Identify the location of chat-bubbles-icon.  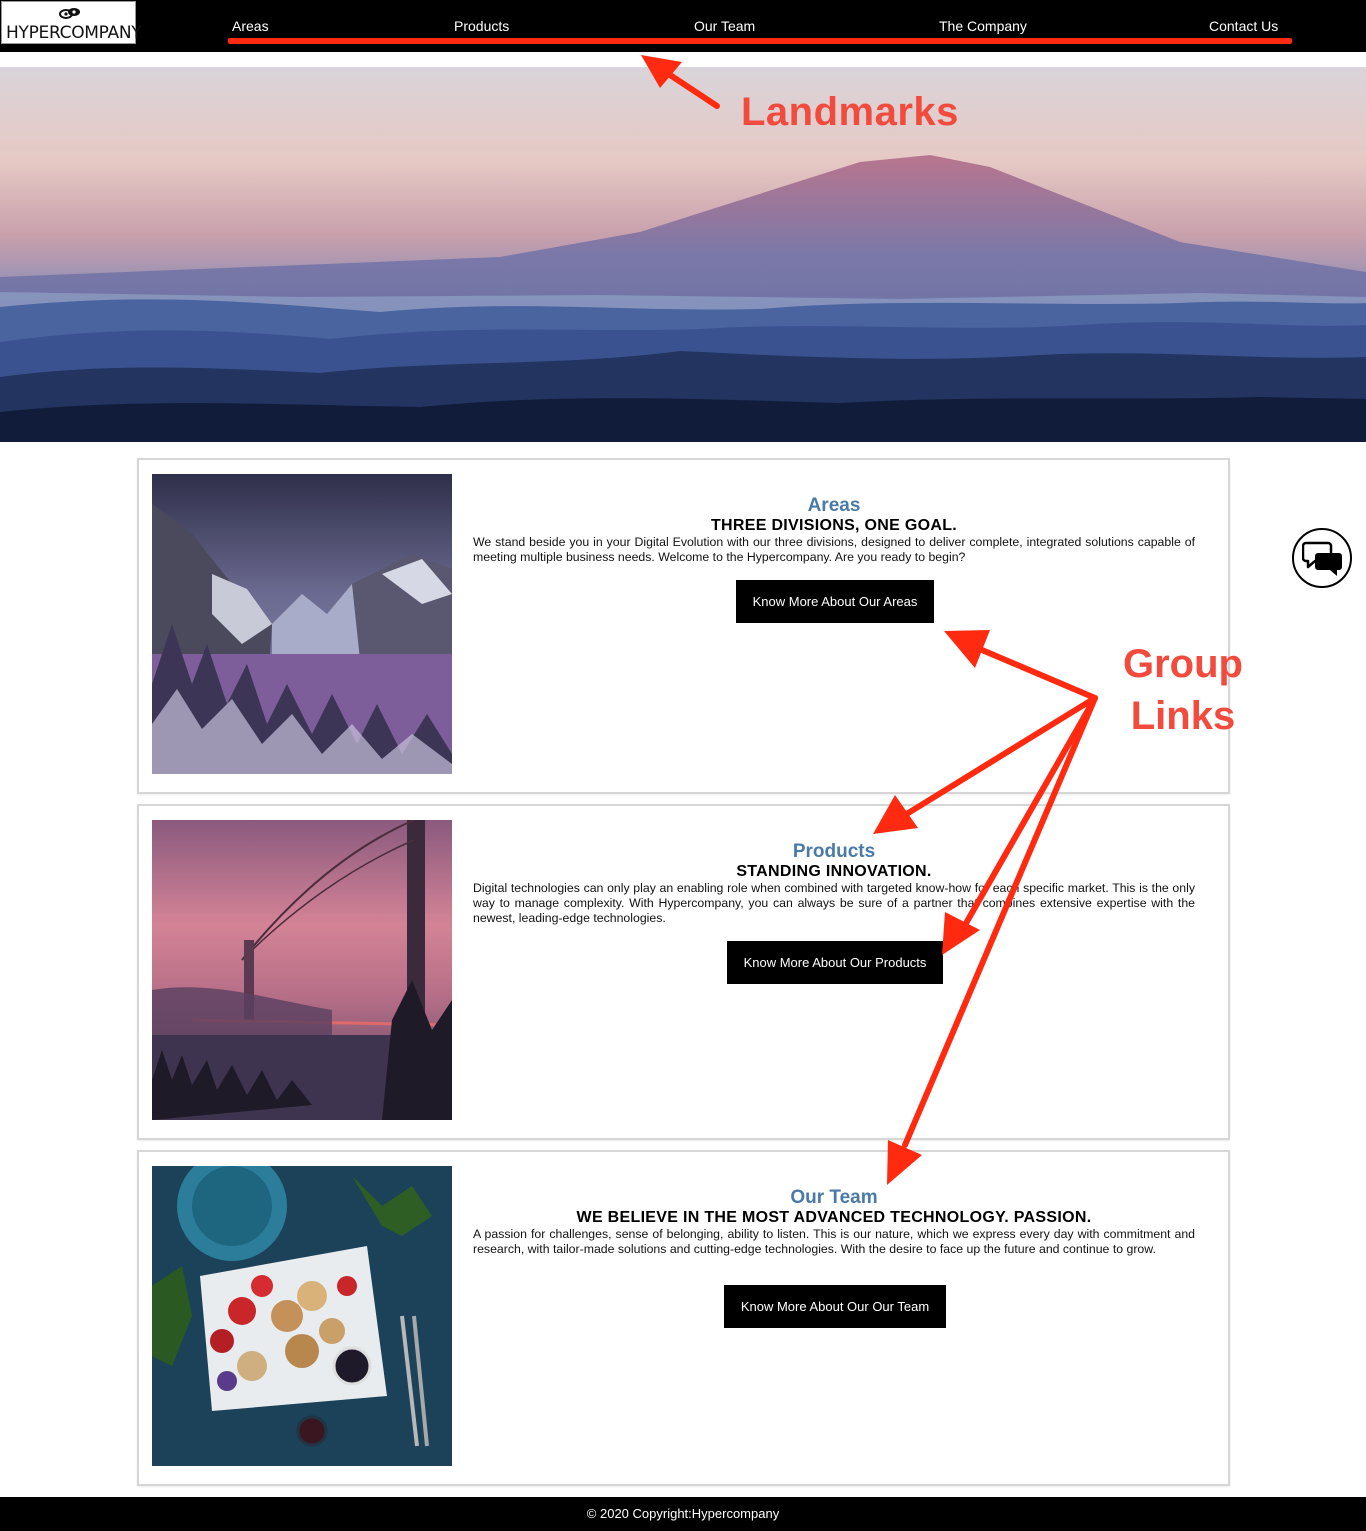
(1322, 558).